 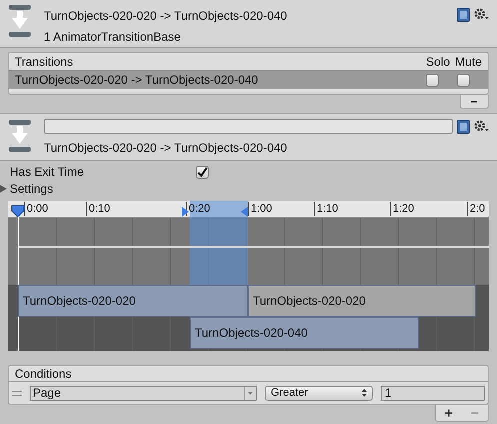 What do you see at coordinates (474, 102) in the screenshot?
I see `remove-button: −` at bounding box center [474, 102].